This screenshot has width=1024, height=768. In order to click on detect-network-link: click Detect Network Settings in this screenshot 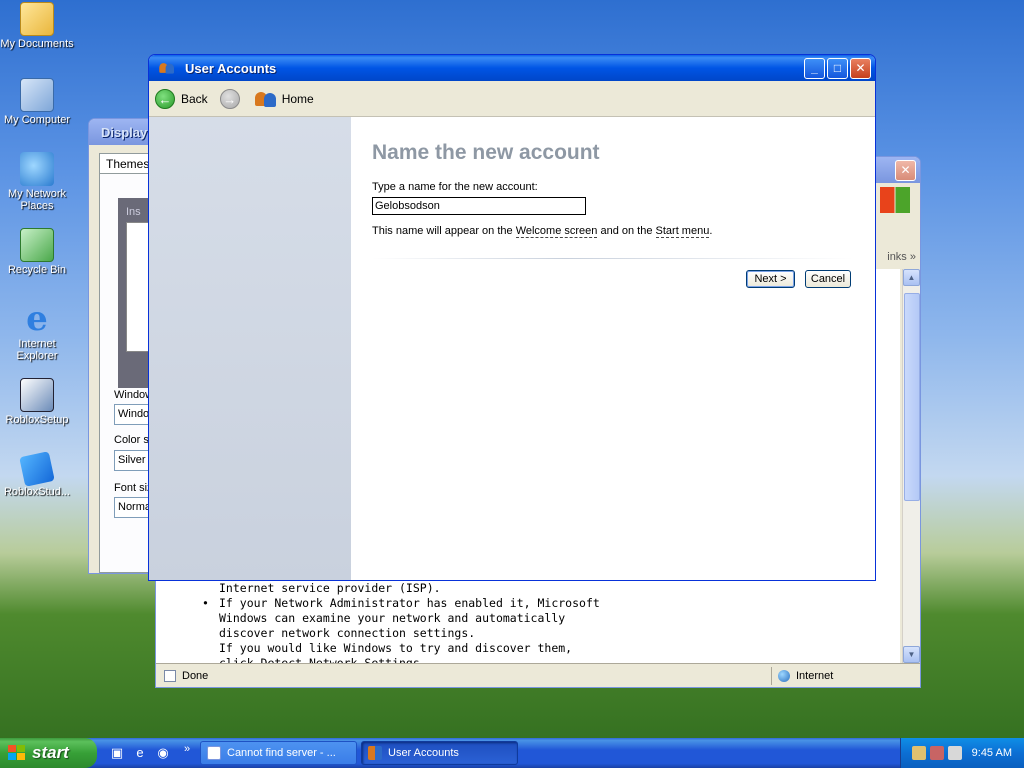, I will do `click(319, 659)`.